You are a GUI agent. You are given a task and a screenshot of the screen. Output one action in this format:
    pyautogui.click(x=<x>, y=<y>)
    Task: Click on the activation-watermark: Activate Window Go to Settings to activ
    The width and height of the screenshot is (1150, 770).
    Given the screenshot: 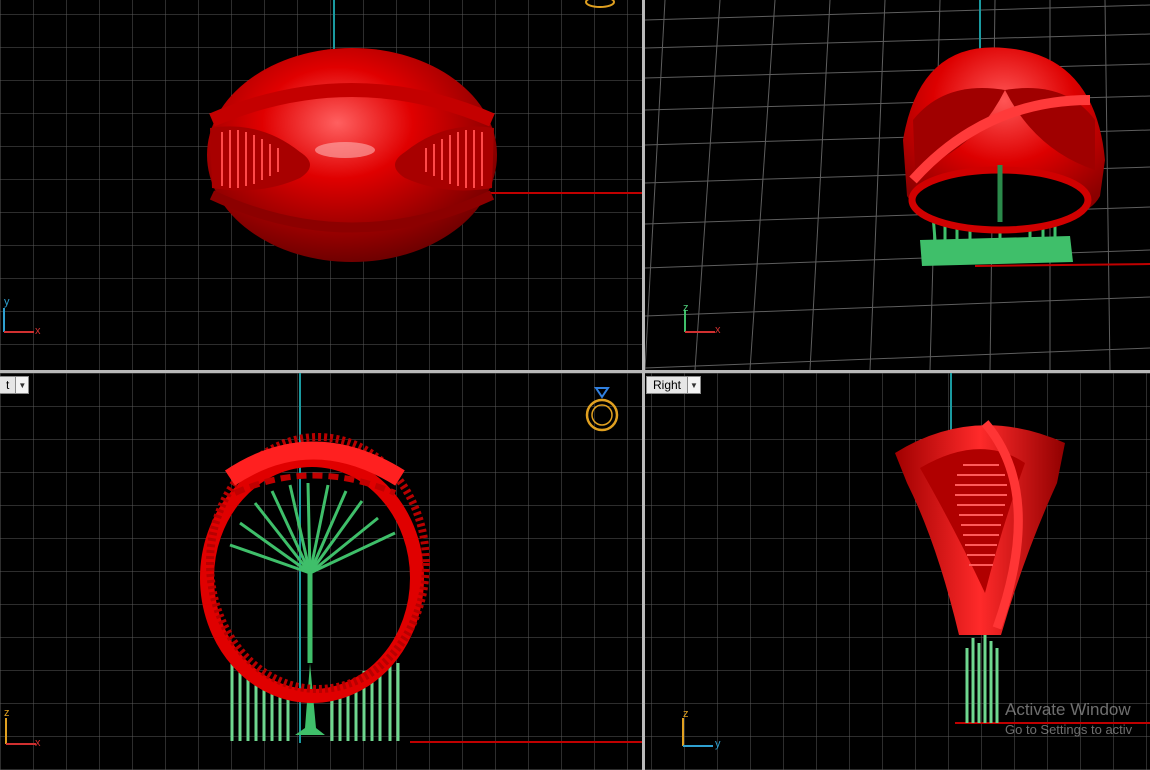 What is the action you would take?
    pyautogui.click(x=1068, y=718)
    